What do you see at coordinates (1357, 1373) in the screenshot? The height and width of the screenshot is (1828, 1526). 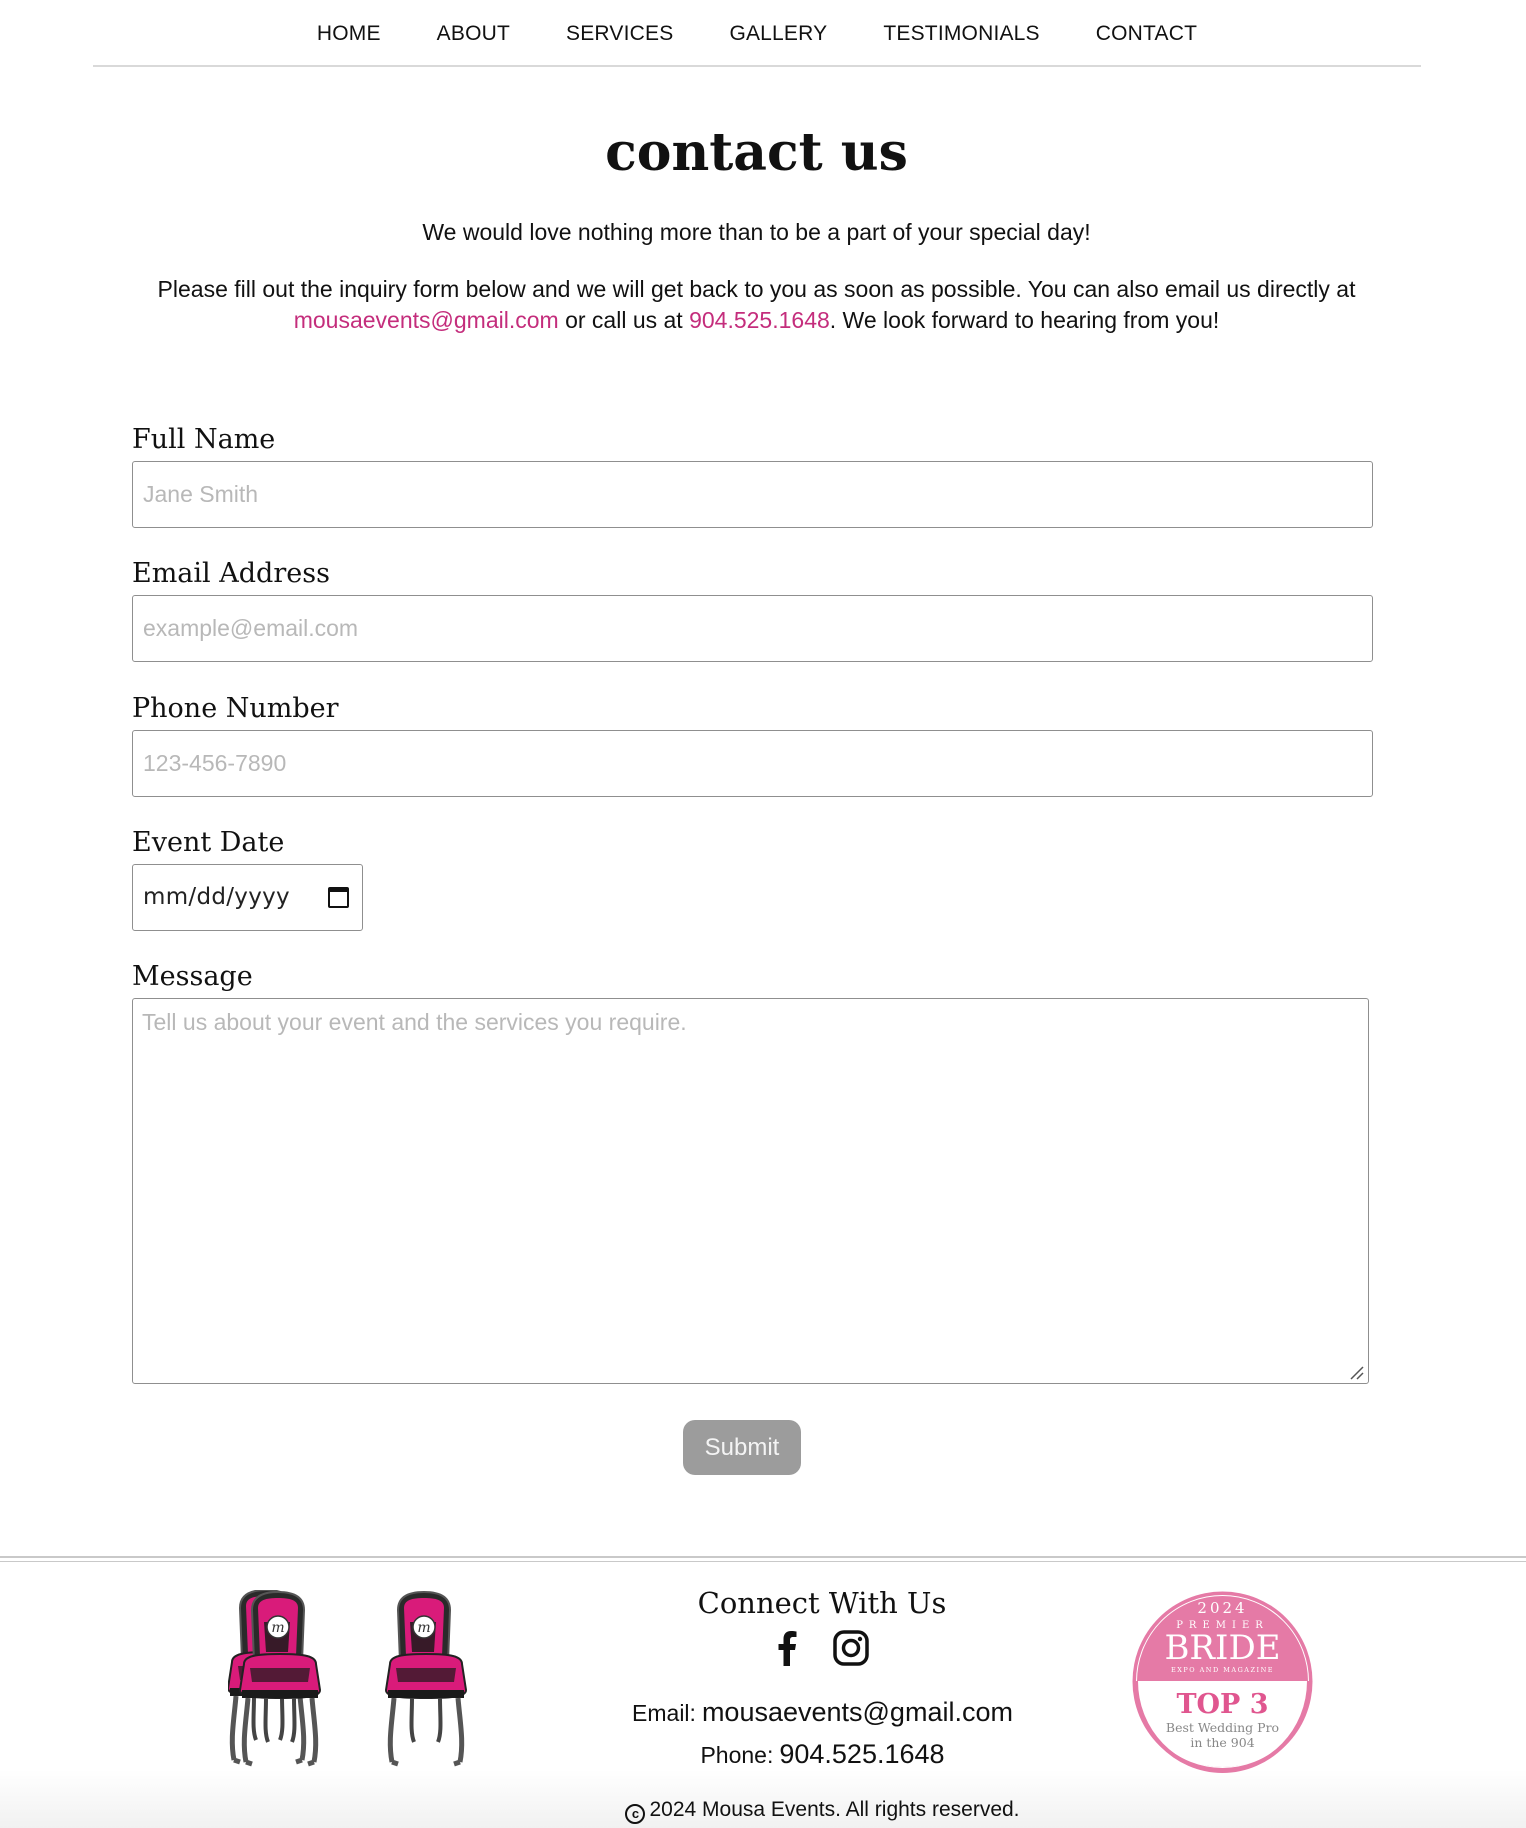 I see `resize-grip-icon` at bounding box center [1357, 1373].